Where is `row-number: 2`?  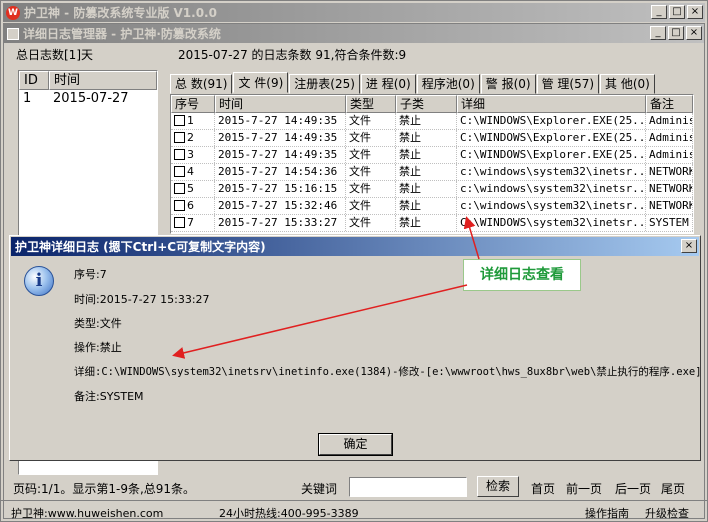 row-number: 2 is located at coordinates (190, 137).